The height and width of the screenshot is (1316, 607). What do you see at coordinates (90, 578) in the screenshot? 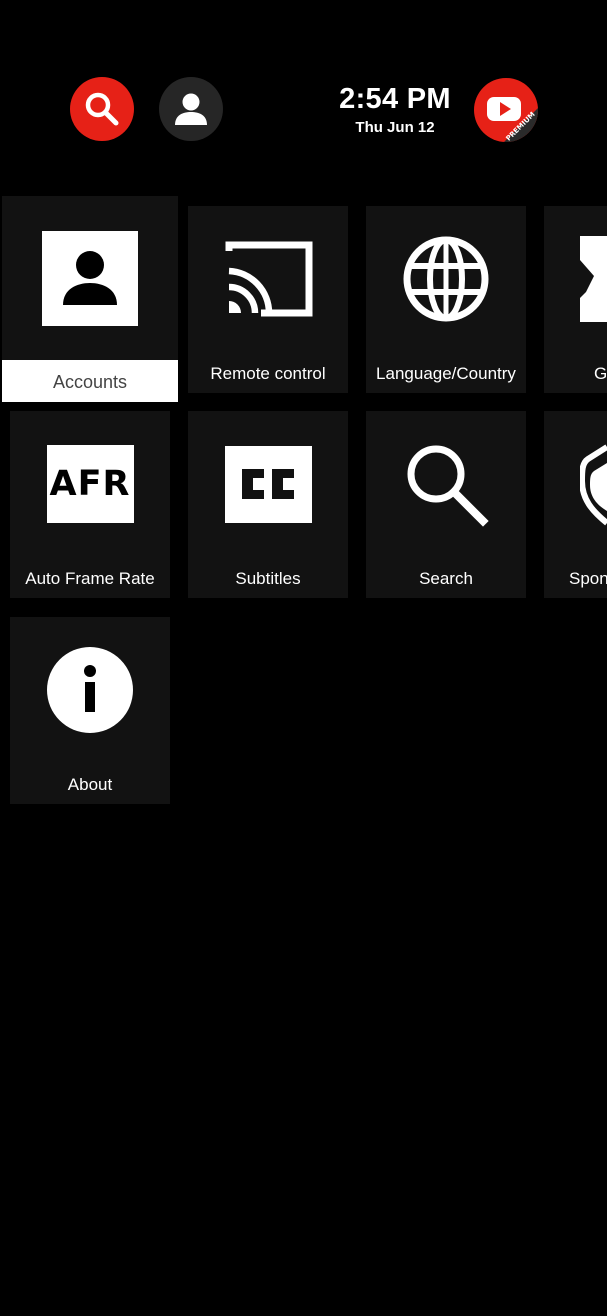
I see `tile-label: Auto Frame Rate` at bounding box center [90, 578].